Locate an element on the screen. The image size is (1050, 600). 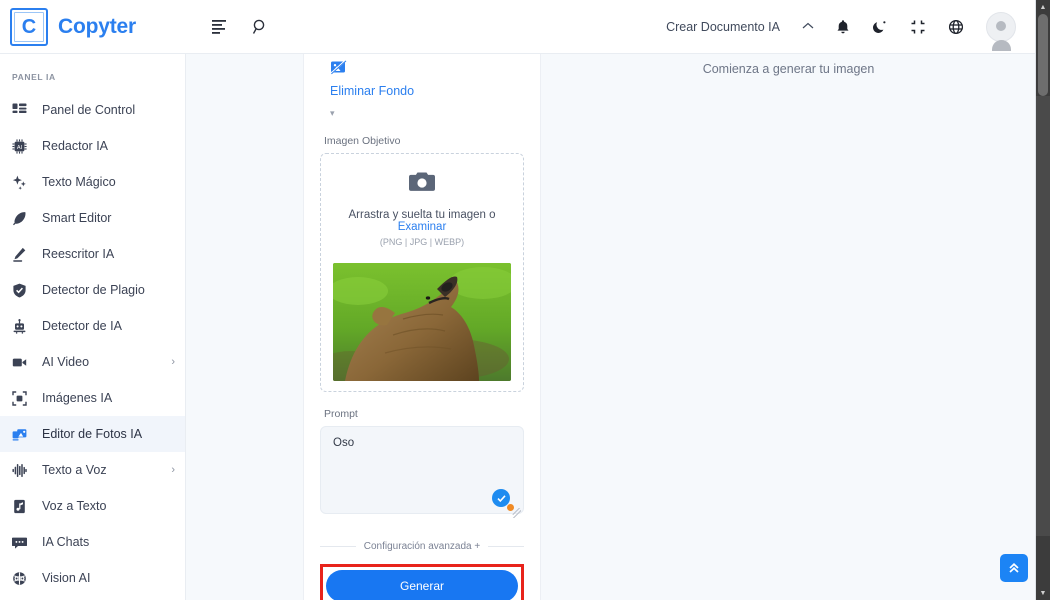
image-frame-icon is located at coordinates (23, 398).